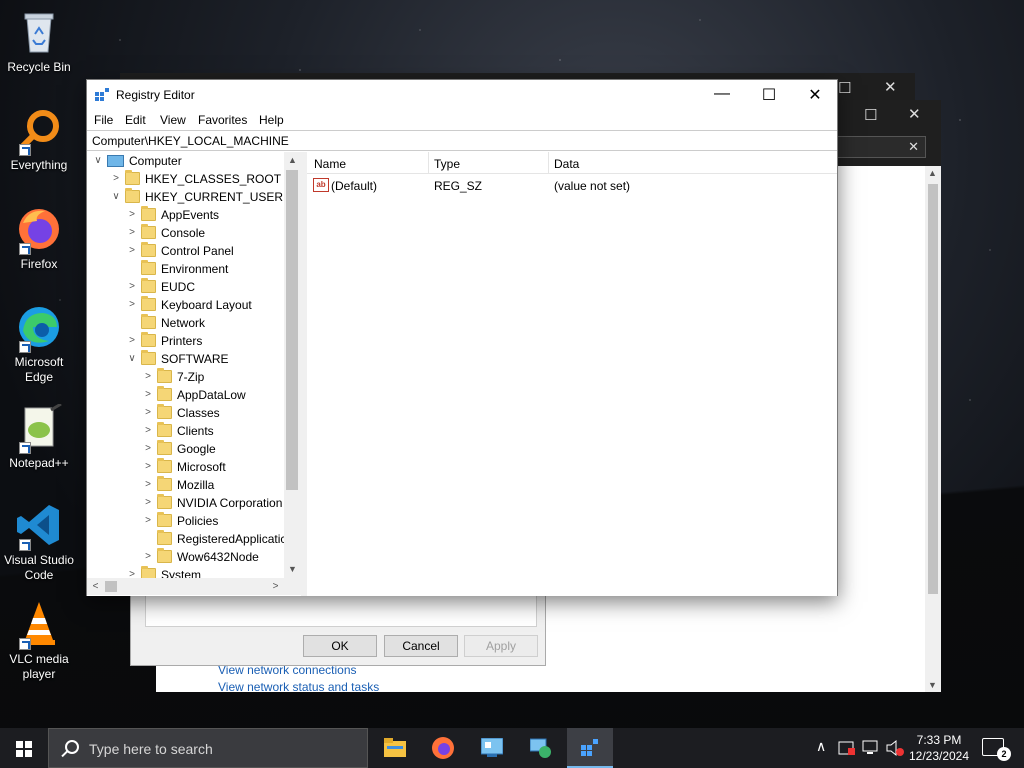  Describe the element at coordinates (447, 164) in the screenshot. I see `column-header-type: Type` at that location.